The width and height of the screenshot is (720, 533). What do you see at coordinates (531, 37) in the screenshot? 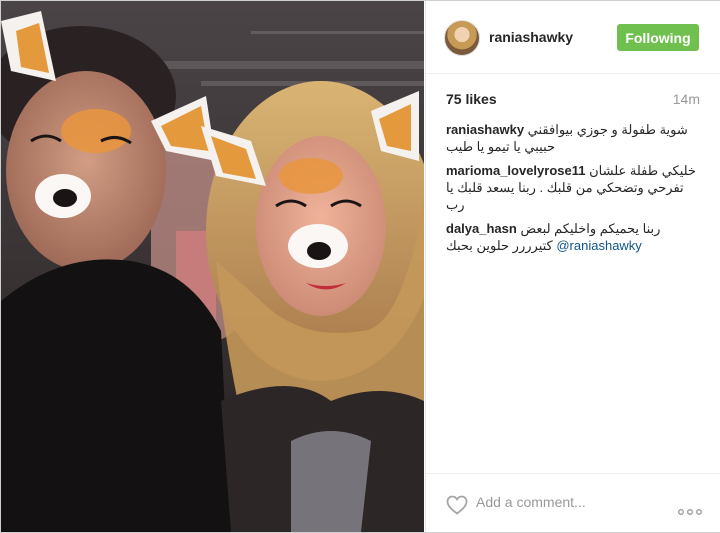
I see `username-link: raniashawky` at bounding box center [531, 37].